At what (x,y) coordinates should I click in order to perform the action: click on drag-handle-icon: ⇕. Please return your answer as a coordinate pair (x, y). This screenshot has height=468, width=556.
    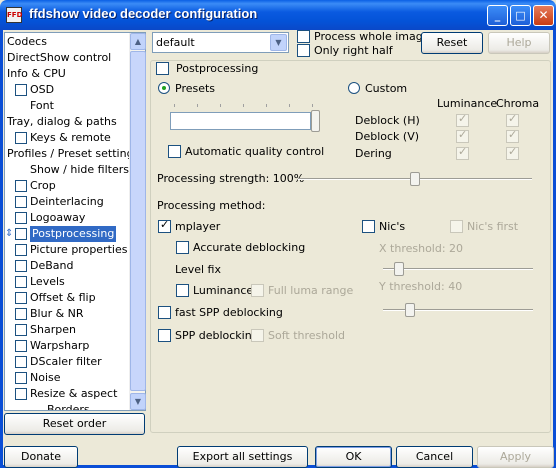
    Looking at the image, I should click on (9, 234).